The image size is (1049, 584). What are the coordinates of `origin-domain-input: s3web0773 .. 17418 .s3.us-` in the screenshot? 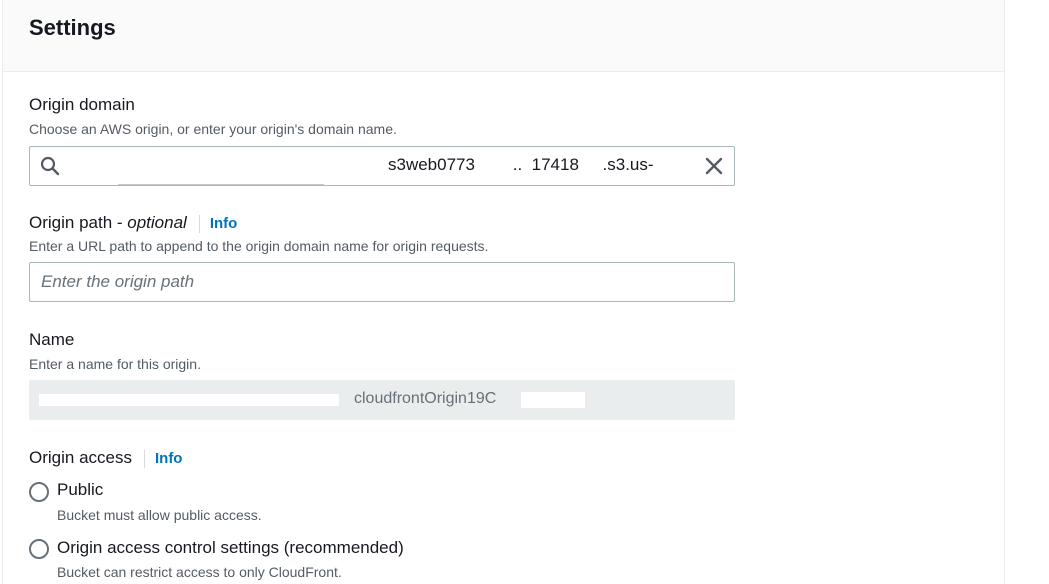 It's located at (382, 166).